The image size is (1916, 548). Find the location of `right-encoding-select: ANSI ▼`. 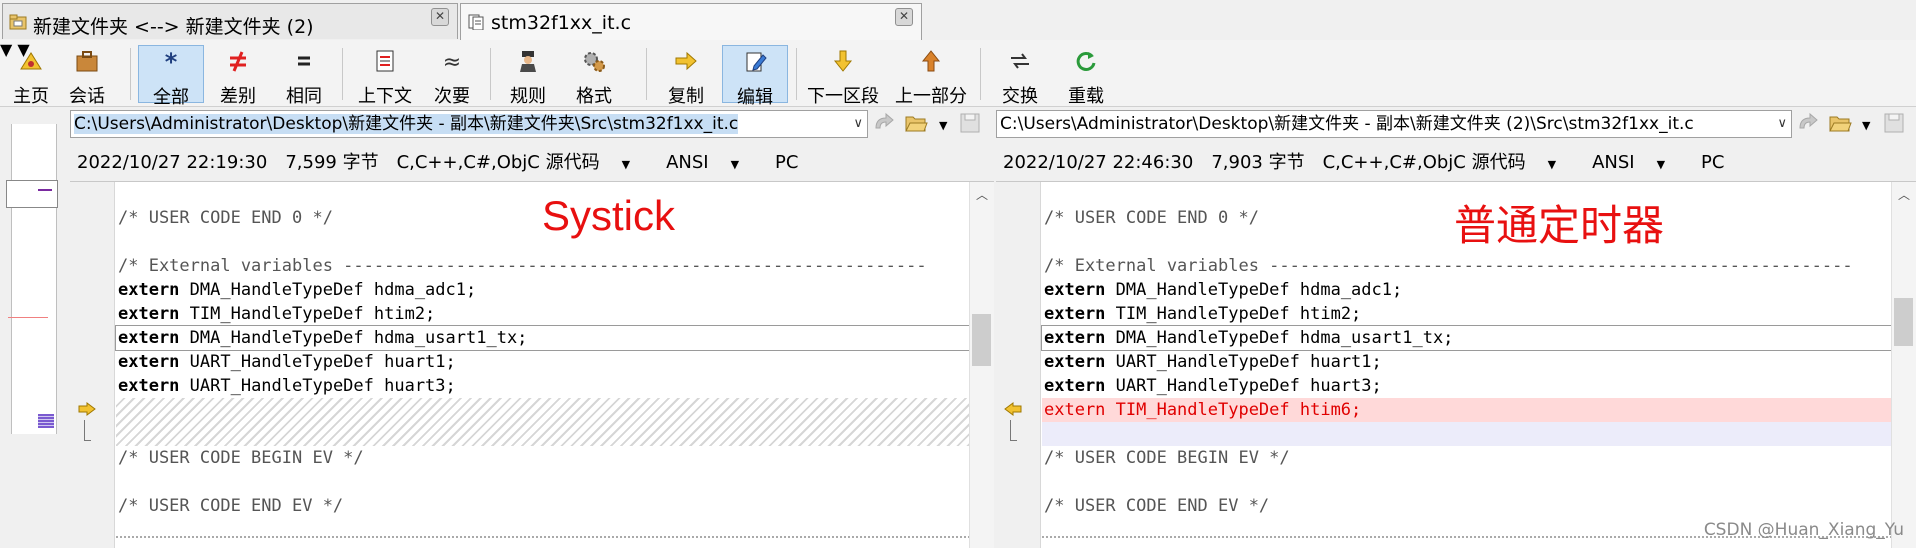

right-encoding-select: ANSI ▼ is located at coordinates (1637, 162).